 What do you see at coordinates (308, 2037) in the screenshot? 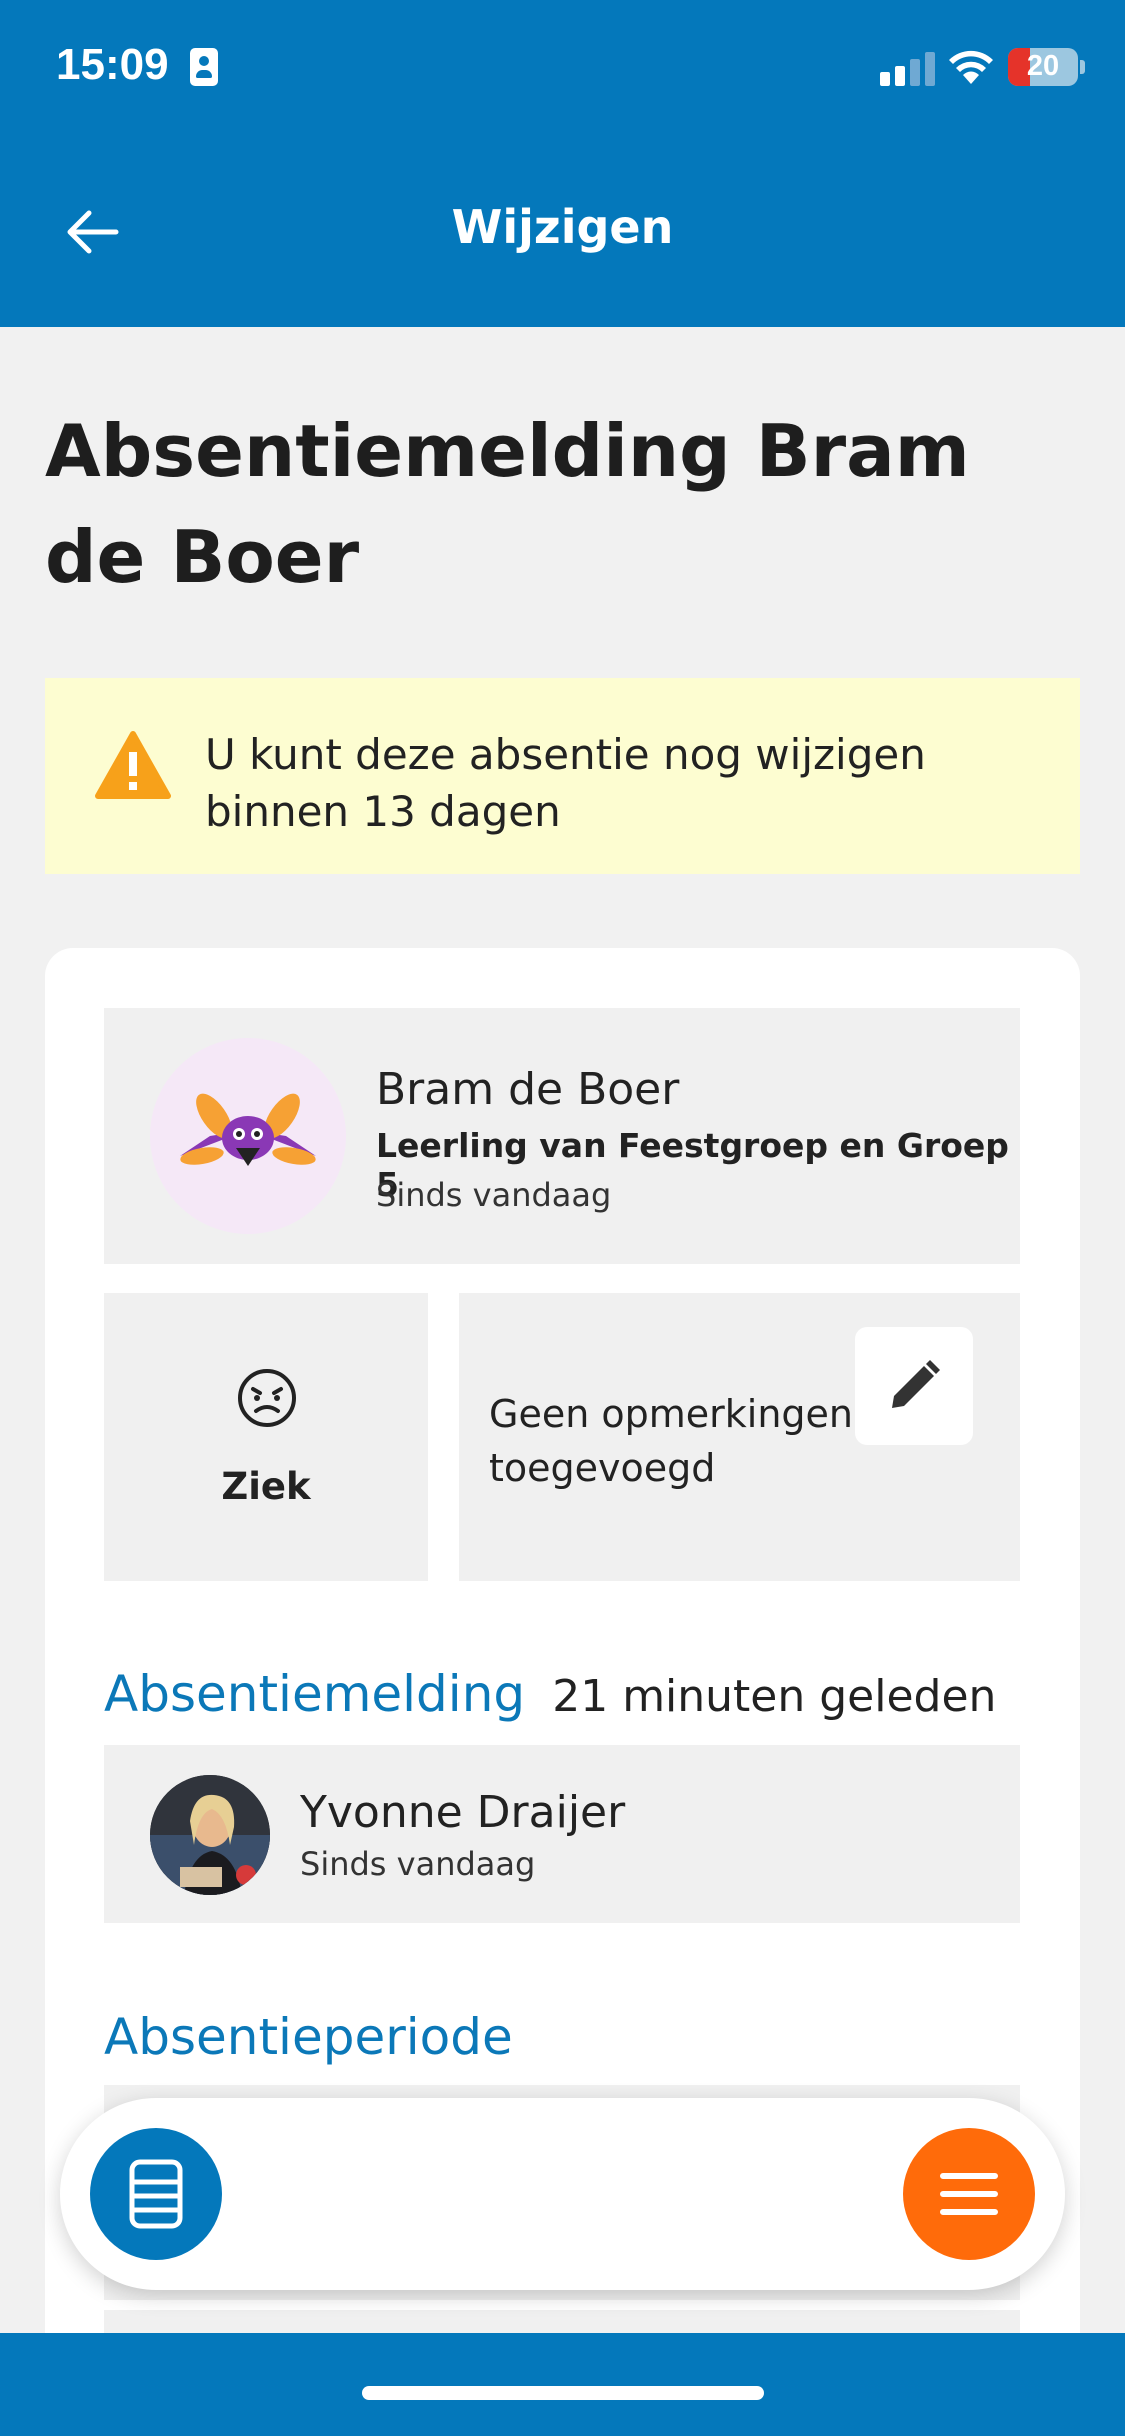
I see `period-title: Absentieperiode` at bounding box center [308, 2037].